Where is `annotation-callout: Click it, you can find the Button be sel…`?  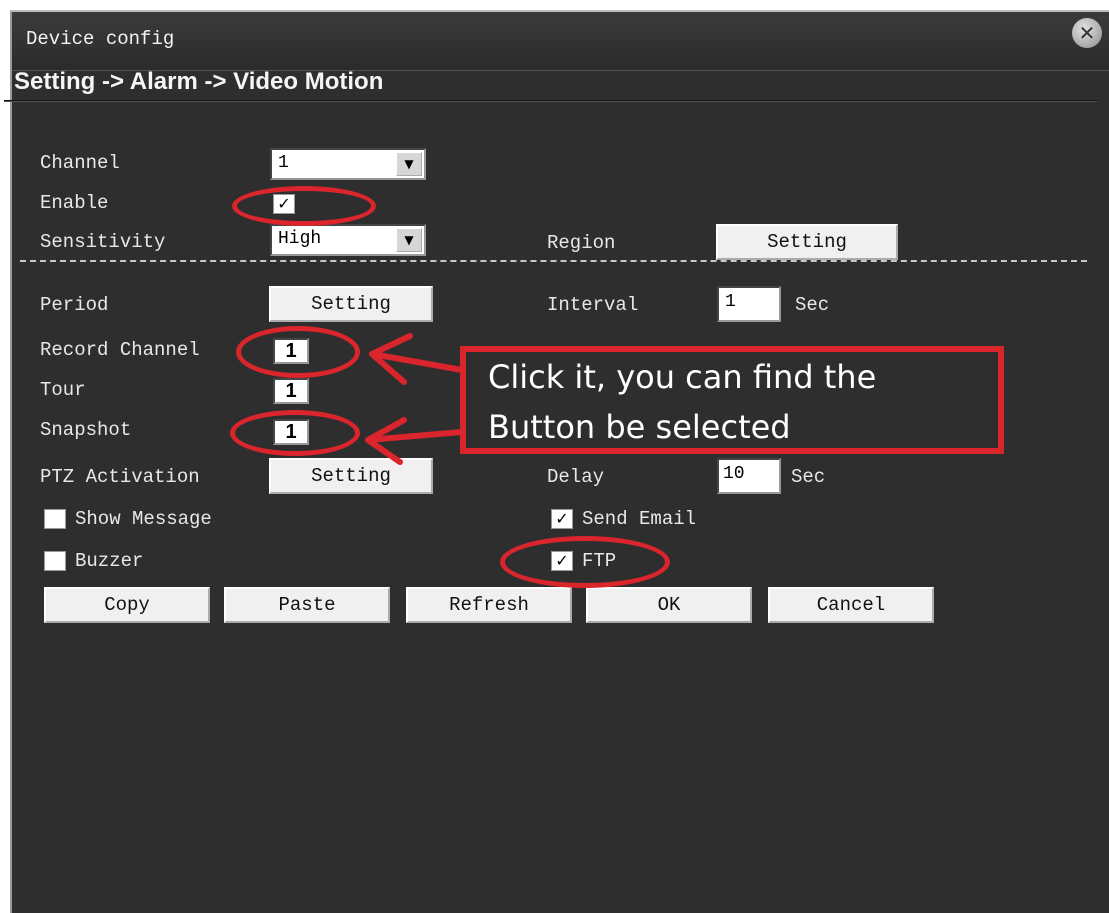 annotation-callout: Click it, you can find the Button be sel… is located at coordinates (732, 400).